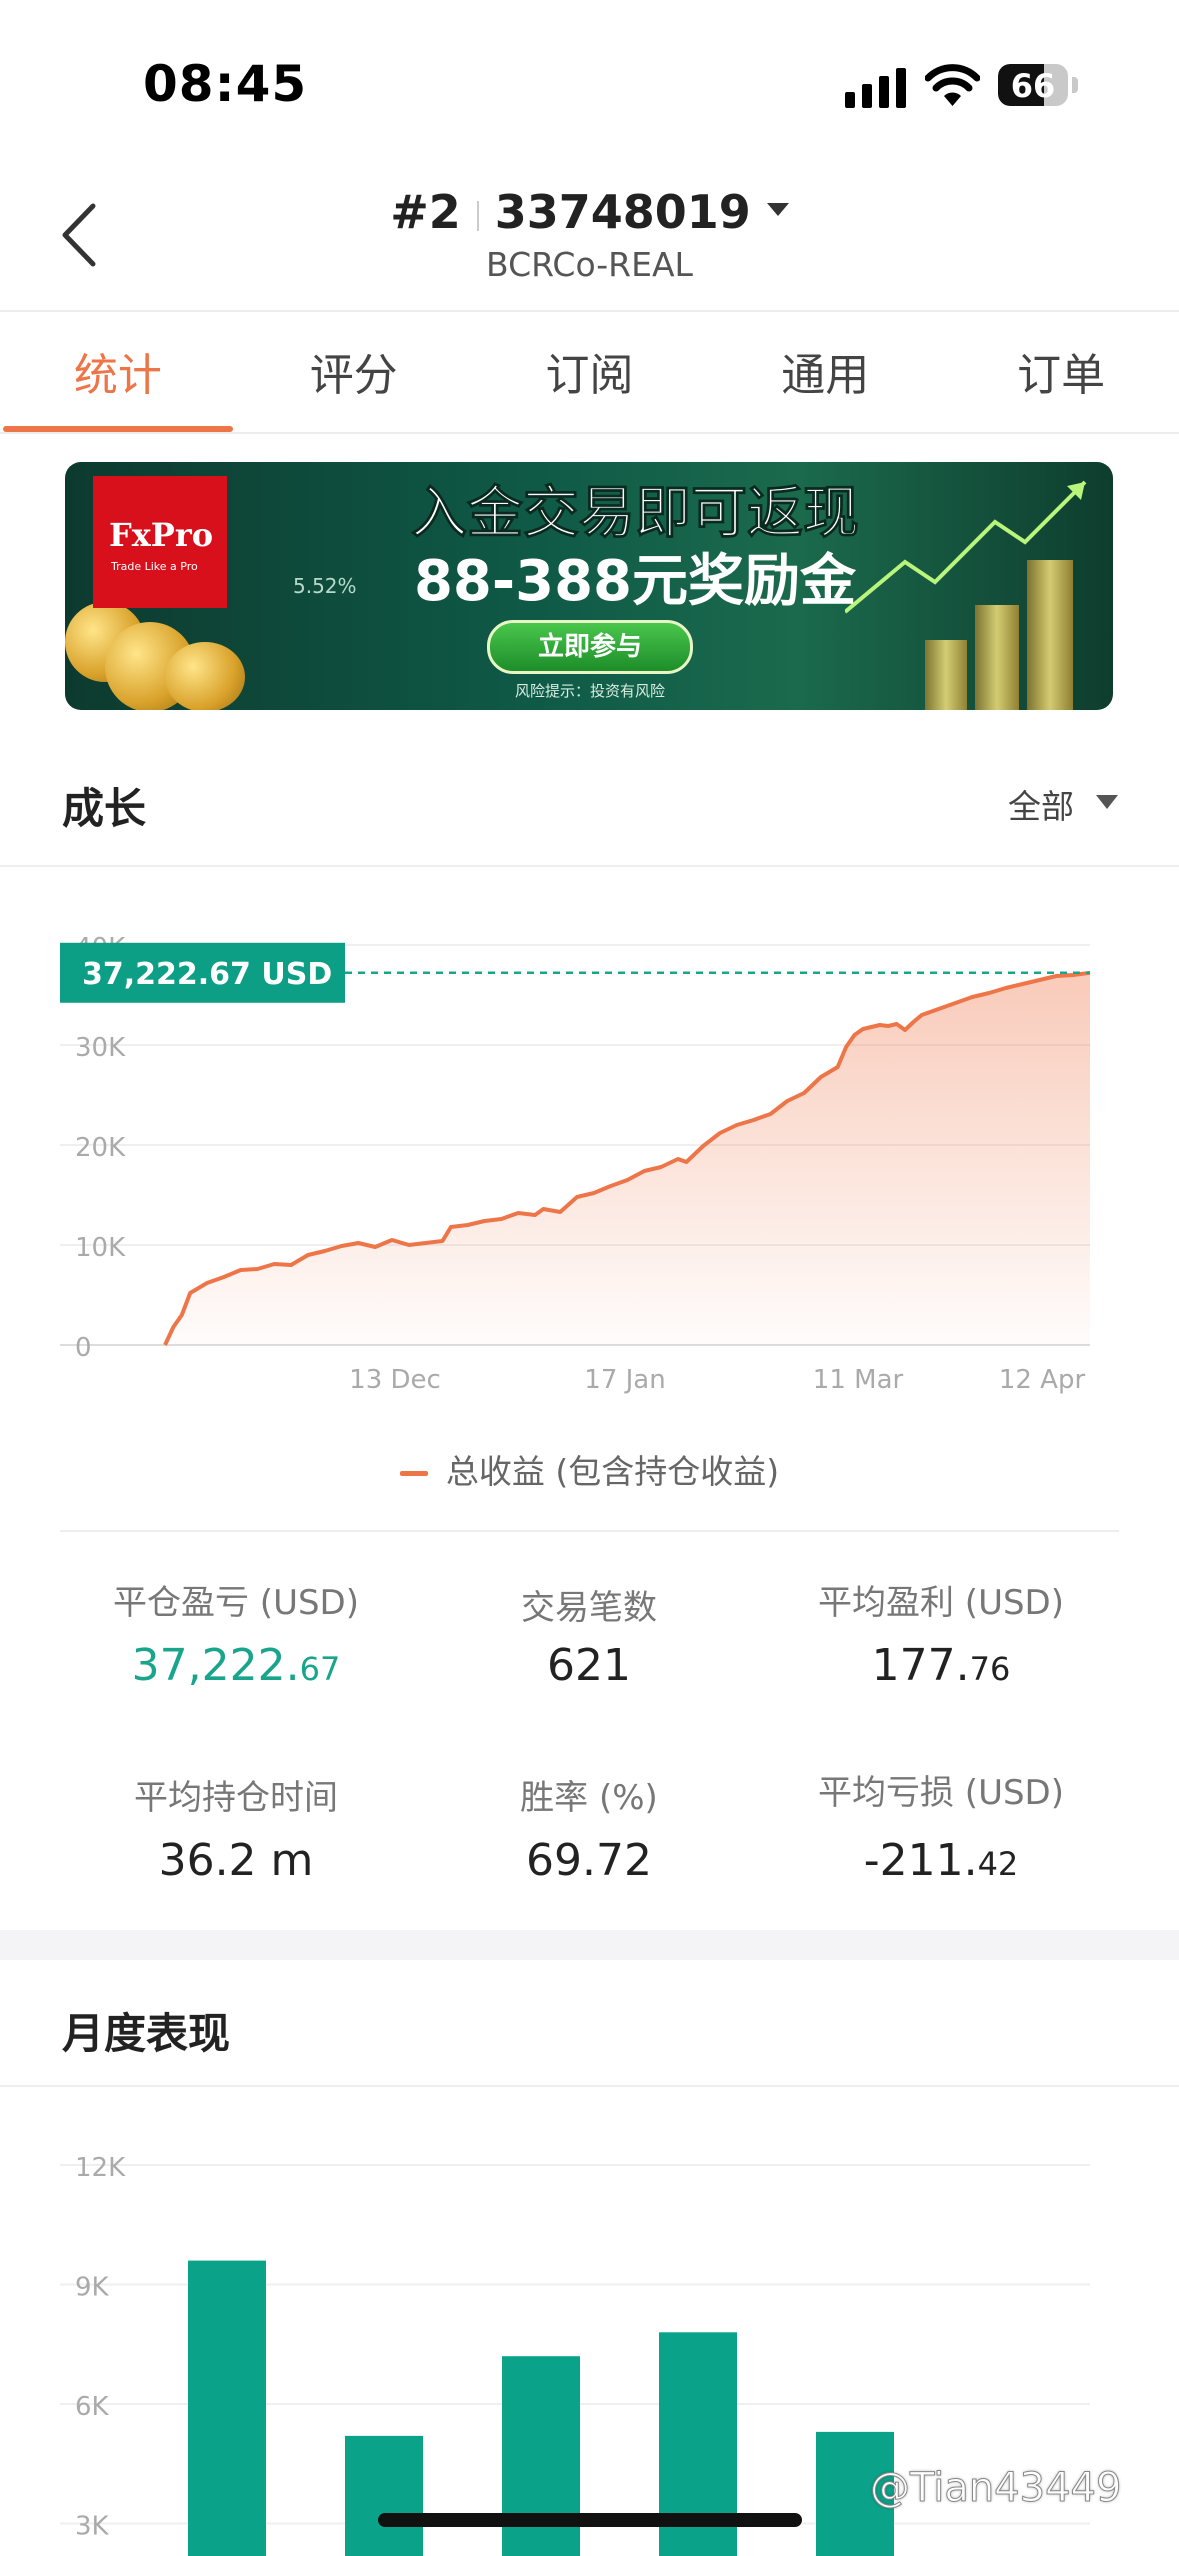 The image size is (1179, 2556). Describe the element at coordinates (1041, 804) in the screenshot. I see `growth-filter-select: 全部` at that location.